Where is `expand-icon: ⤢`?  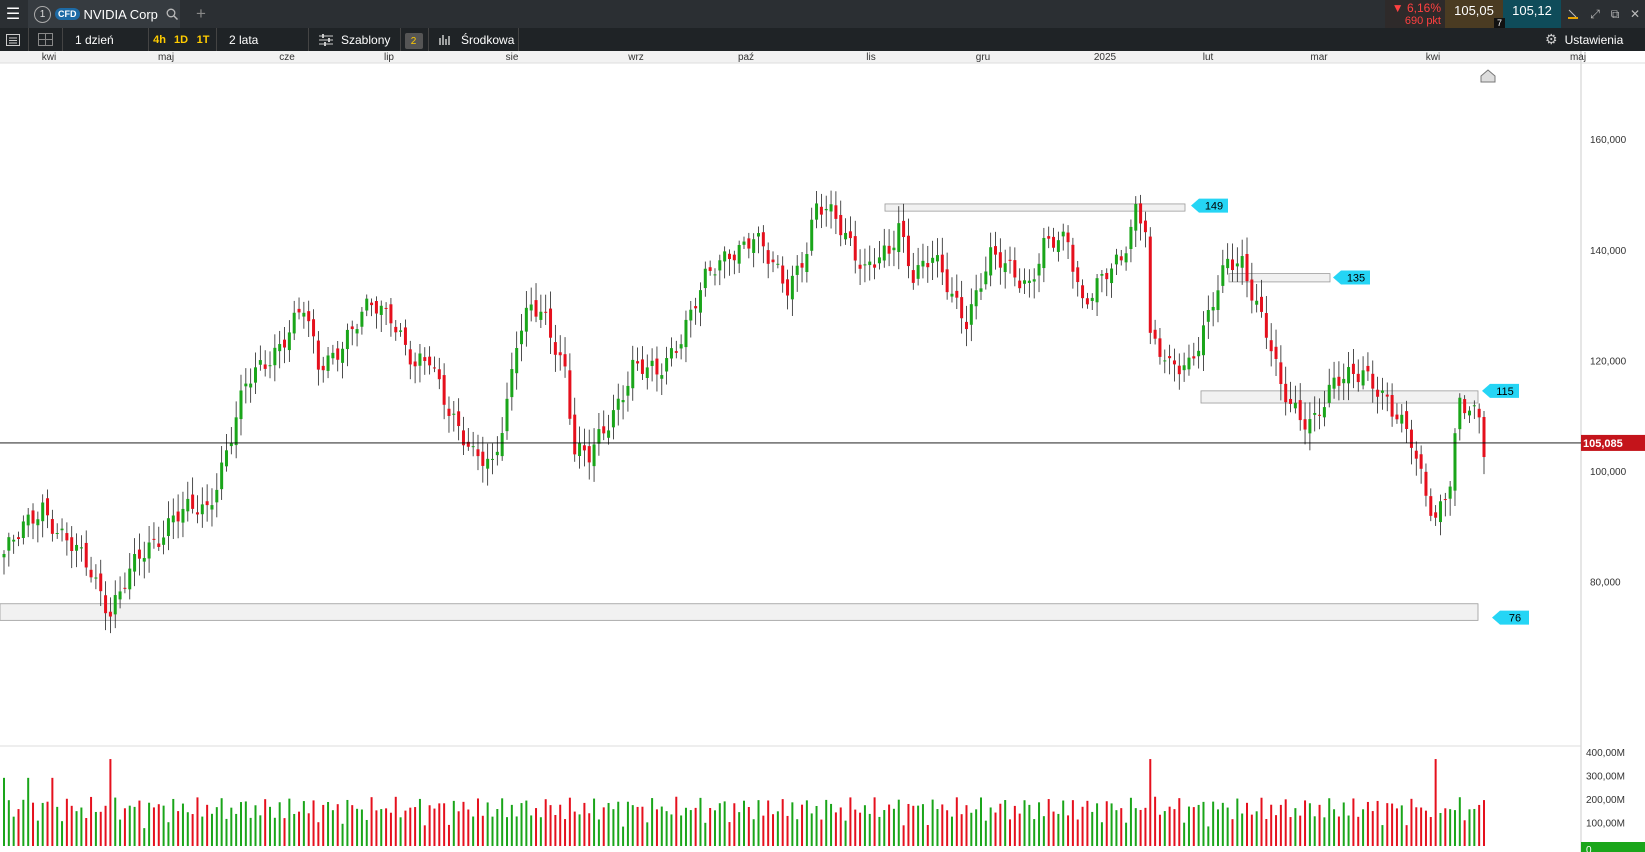 expand-icon: ⤢ is located at coordinates (1595, 14).